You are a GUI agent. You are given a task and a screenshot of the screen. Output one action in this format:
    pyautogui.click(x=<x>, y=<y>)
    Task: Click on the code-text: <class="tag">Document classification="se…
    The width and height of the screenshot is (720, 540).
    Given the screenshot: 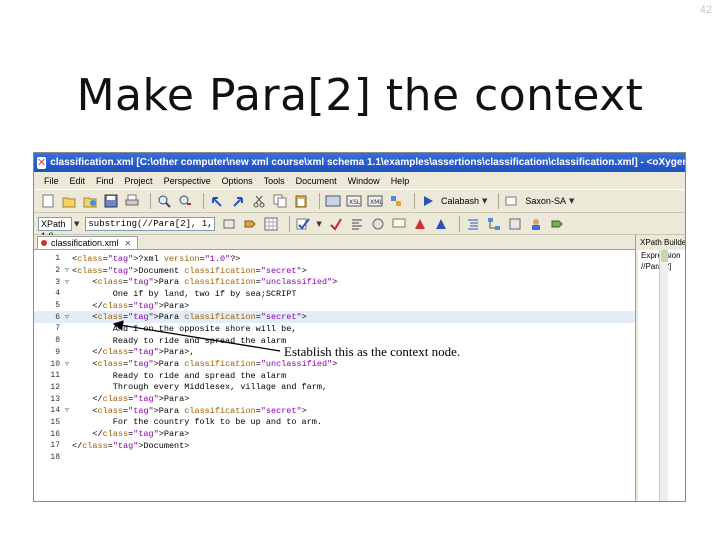 What is the action you would take?
    pyautogui.click(x=189, y=270)
    